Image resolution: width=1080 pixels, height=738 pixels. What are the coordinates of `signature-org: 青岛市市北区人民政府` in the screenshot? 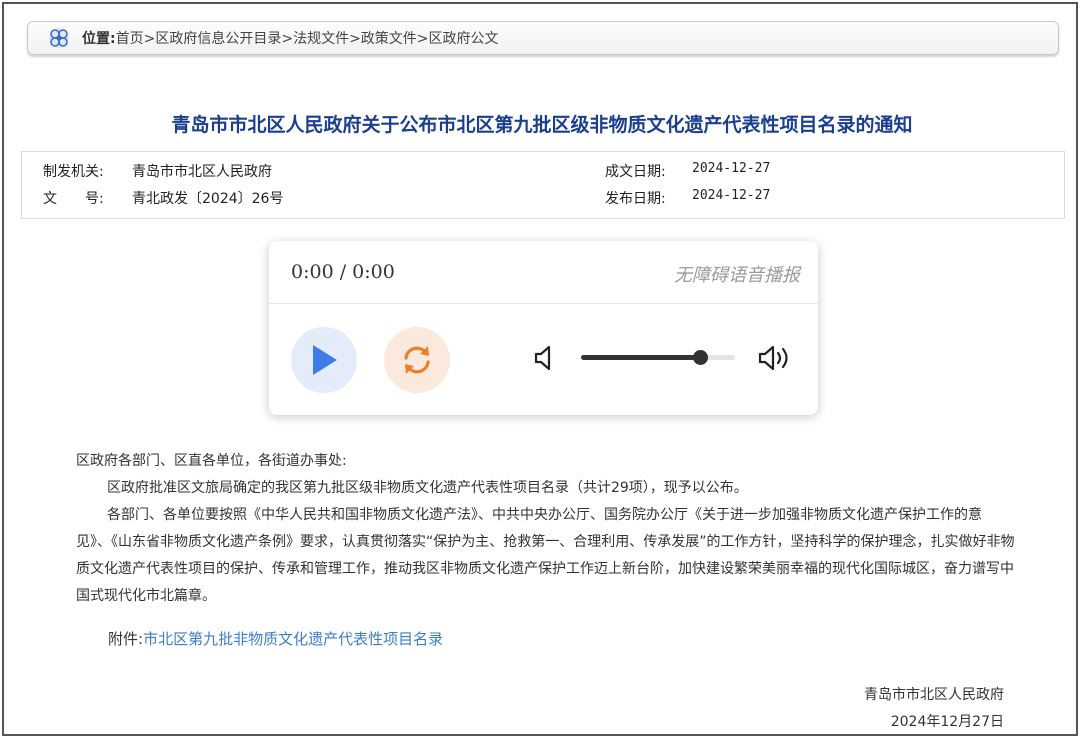 It's located at (934, 695).